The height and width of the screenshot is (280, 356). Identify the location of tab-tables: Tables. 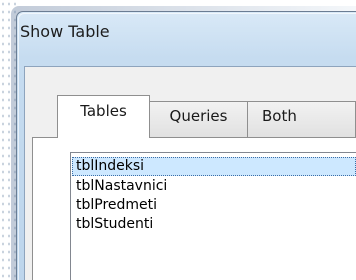
(103, 116).